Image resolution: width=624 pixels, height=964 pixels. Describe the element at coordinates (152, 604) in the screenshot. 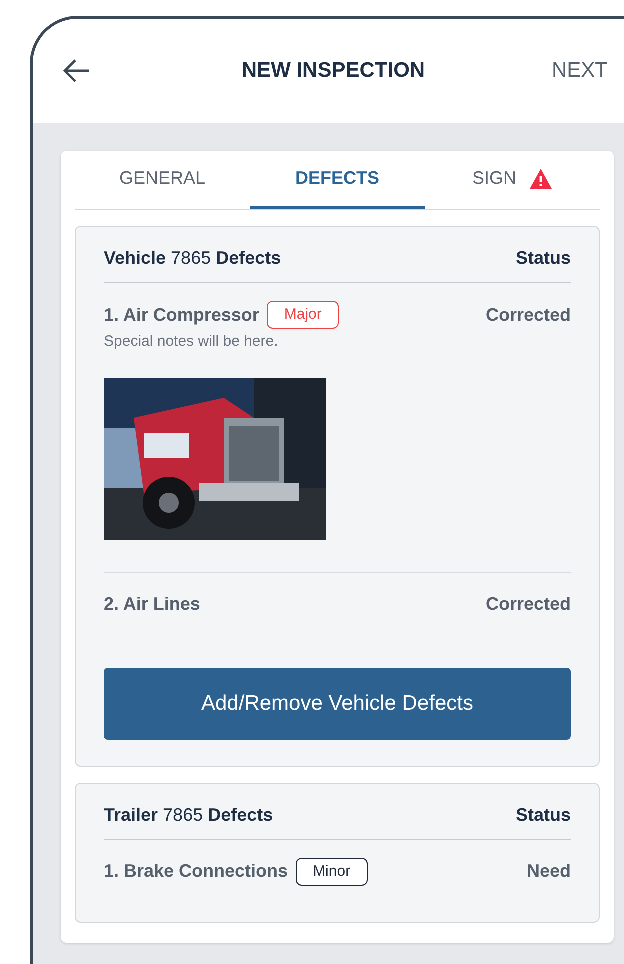

I see `defect-name: 2. Air Lines` at that location.